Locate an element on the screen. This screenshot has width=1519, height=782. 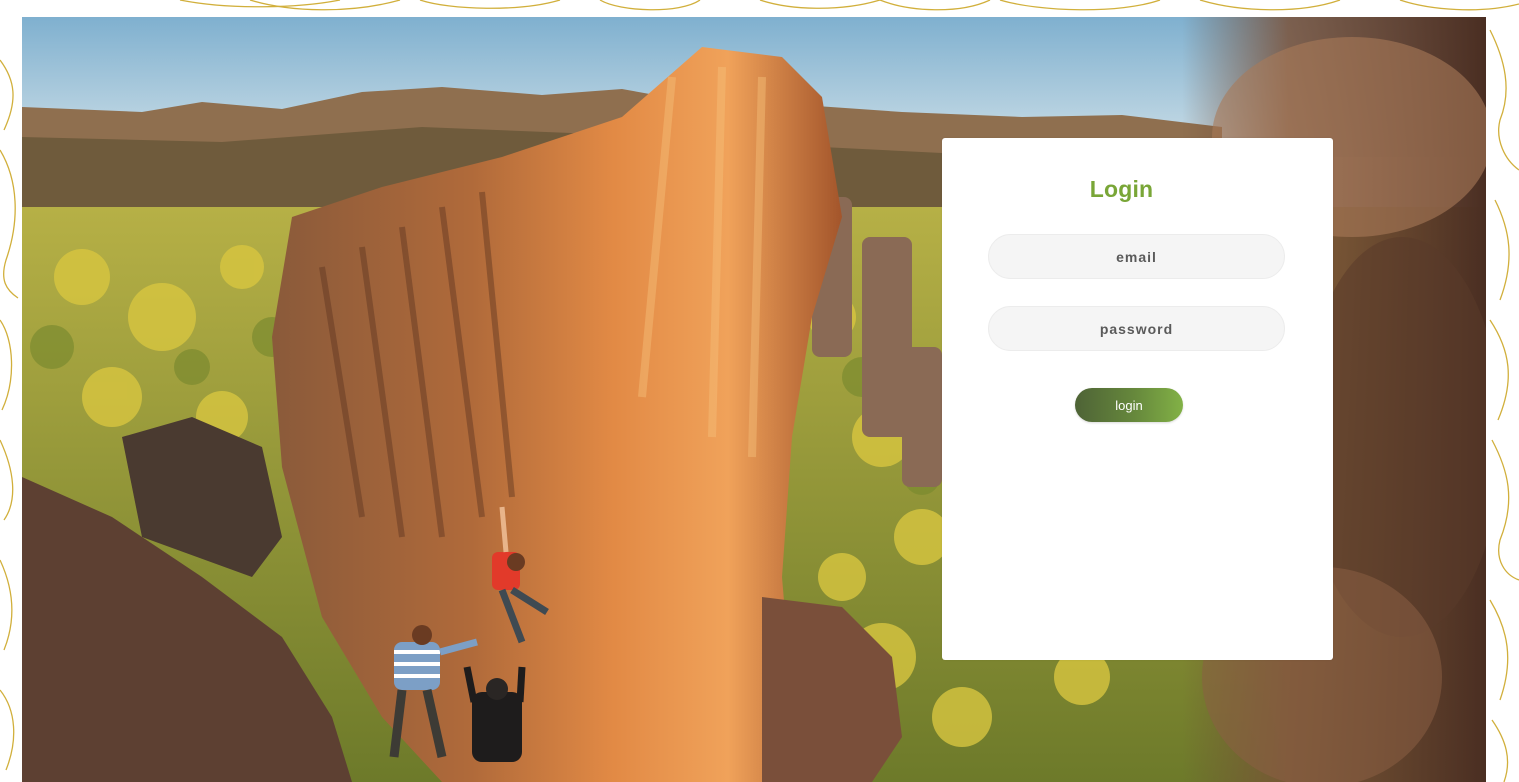
password-field is located at coordinates (1136, 328).